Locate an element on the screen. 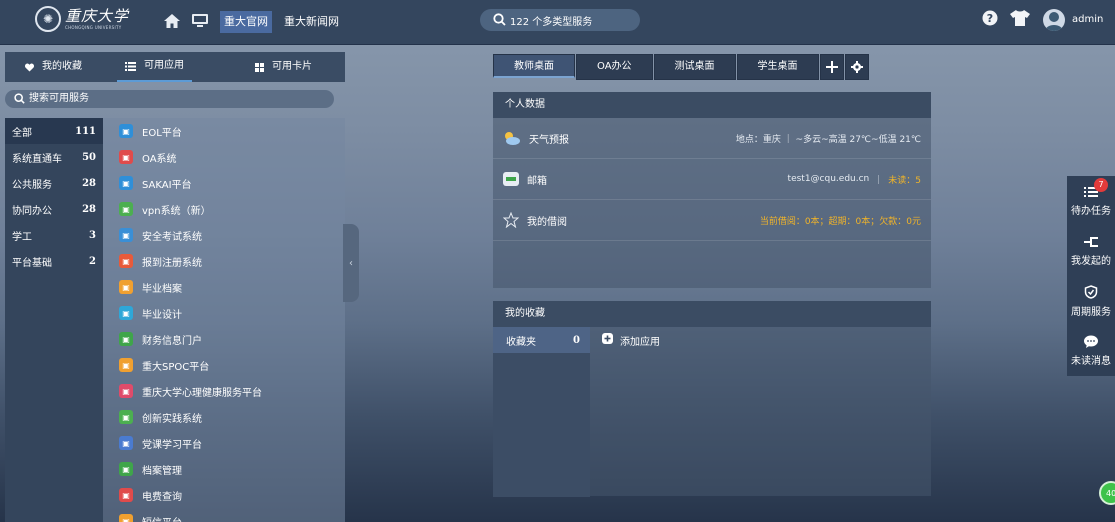 The image size is (1115, 522). category-item: 全部 111 is located at coordinates (54, 131).